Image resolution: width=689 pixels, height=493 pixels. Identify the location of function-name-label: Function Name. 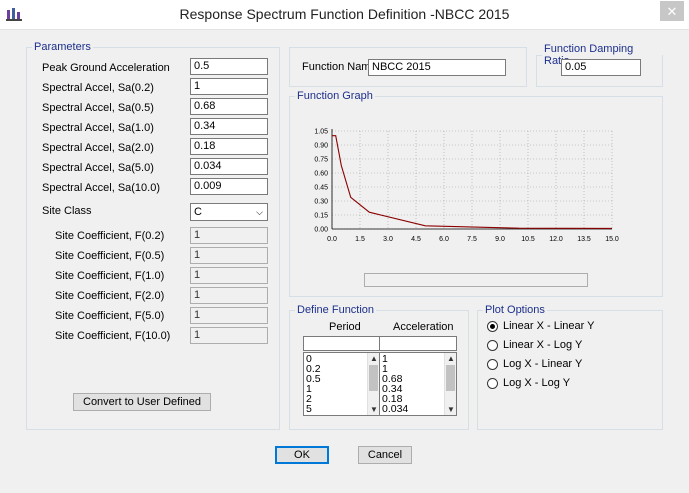
(339, 67).